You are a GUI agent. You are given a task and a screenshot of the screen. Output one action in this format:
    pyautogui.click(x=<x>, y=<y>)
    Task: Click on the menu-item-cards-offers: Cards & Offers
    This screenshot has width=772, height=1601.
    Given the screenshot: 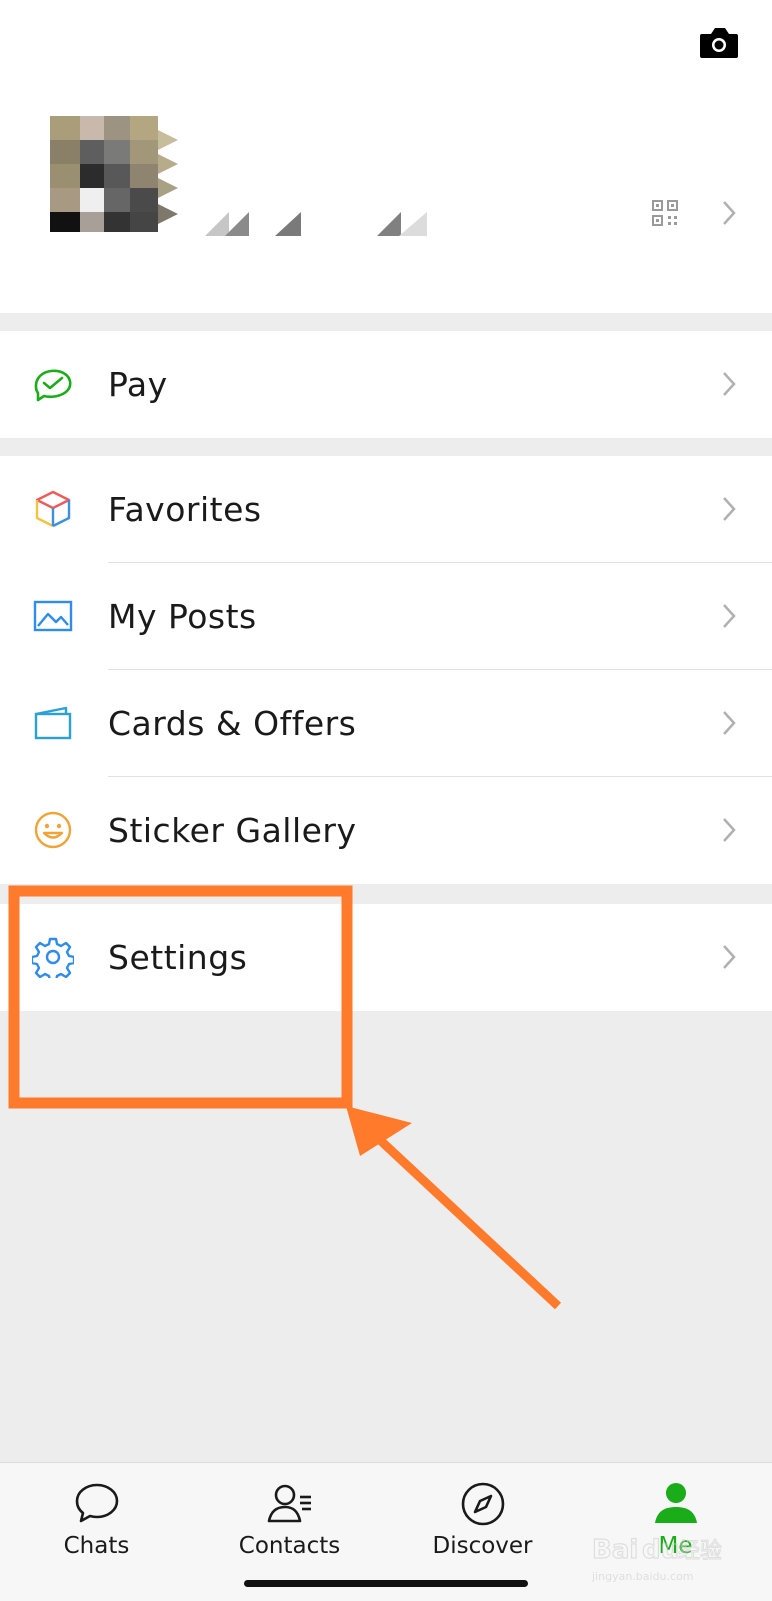 What is the action you would take?
    pyautogui.click(x=386, y=723)
    